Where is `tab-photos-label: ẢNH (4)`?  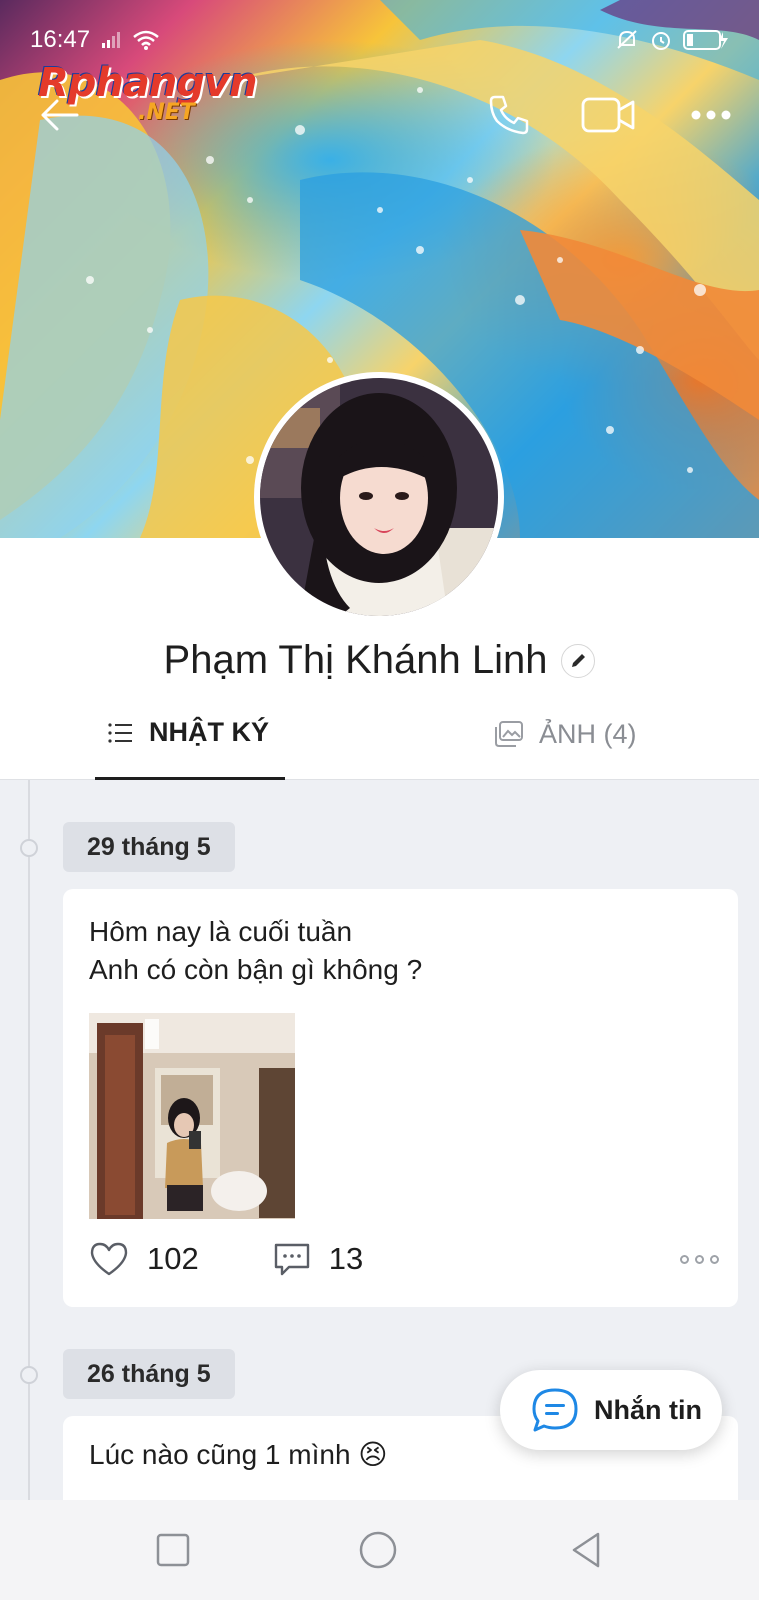
tab-photos-label: ẢNH (4) is located at coordinates (588, 733).